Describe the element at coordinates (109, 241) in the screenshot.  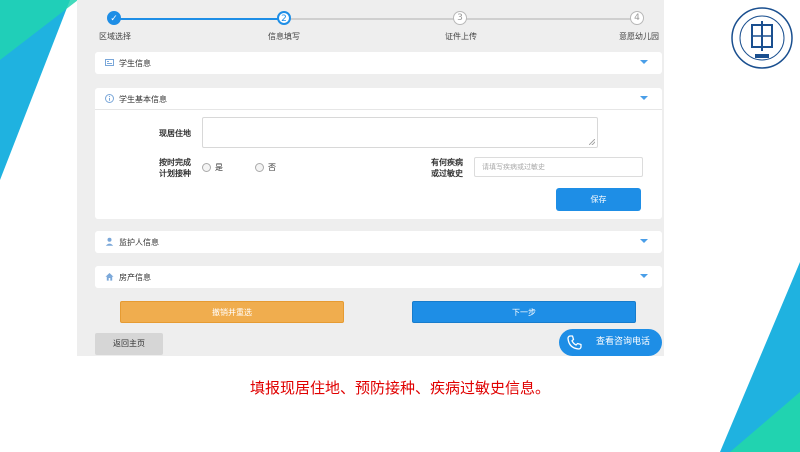
I see `user-icon` at that location.